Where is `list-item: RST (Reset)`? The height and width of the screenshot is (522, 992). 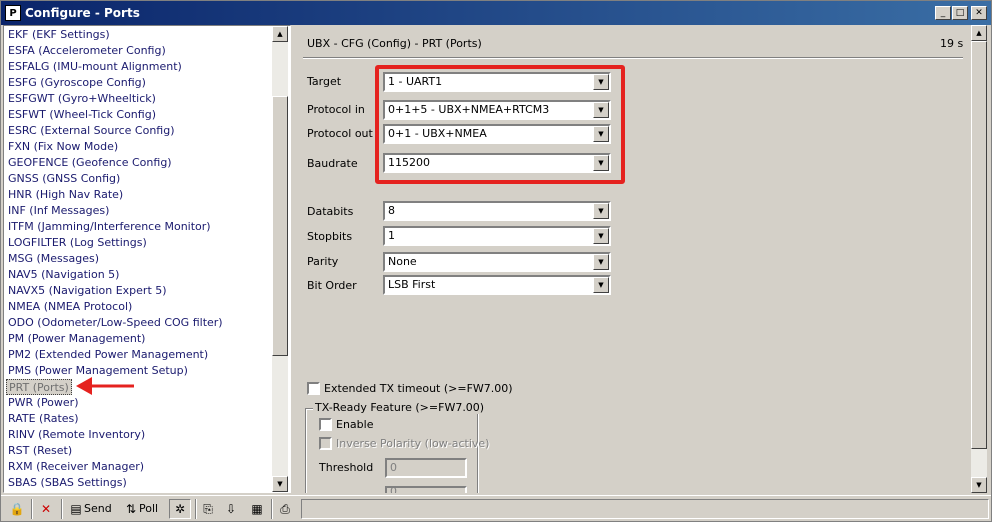 list-item: RST (Reset) is located at coordinates (40, 451).